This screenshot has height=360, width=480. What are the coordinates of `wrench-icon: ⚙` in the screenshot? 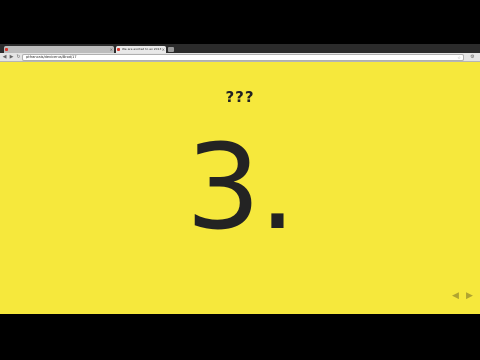 It's located at (472, 57).